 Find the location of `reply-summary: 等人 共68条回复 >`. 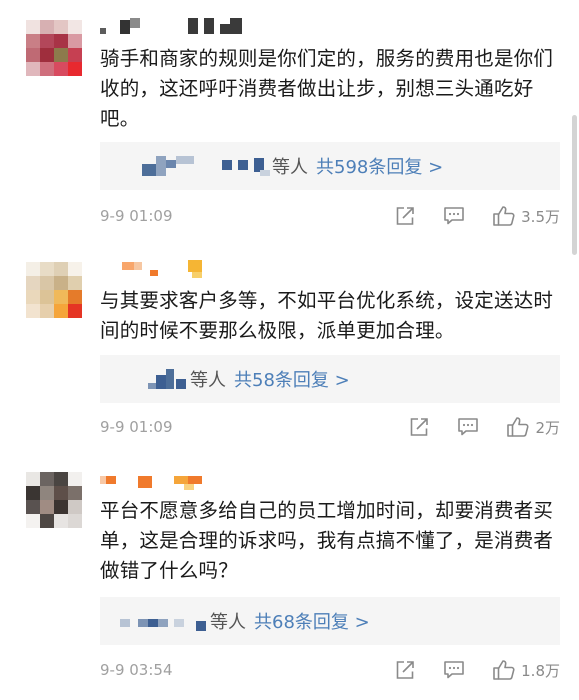

reply-summary: 等人 共68条回复 > is located at coordinates (330, 621).